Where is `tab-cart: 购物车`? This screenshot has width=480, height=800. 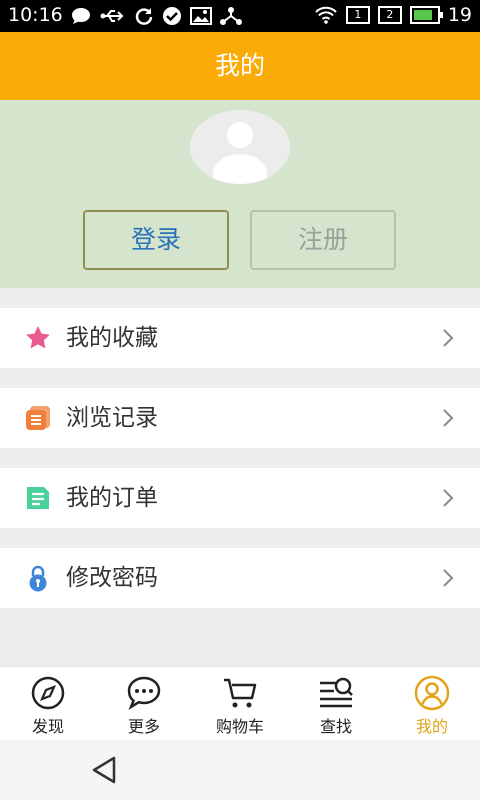
tab-cart: 购物车 is located at coordinates (240, 704).